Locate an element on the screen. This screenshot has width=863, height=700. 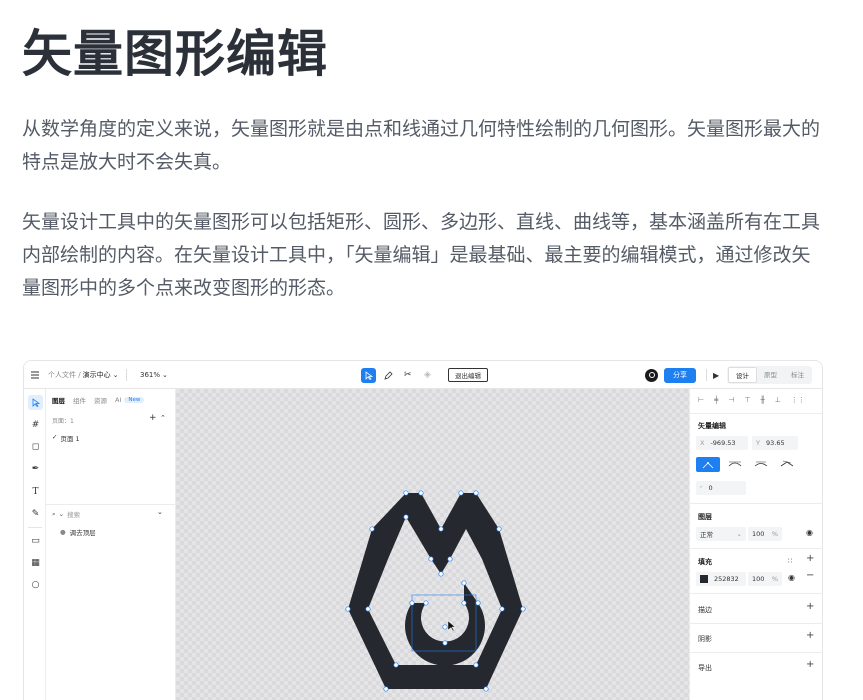
left-toolbar: # ◻ ✒ T ✎ ▭ ▦ ○ is located at coordinates (35, 544).